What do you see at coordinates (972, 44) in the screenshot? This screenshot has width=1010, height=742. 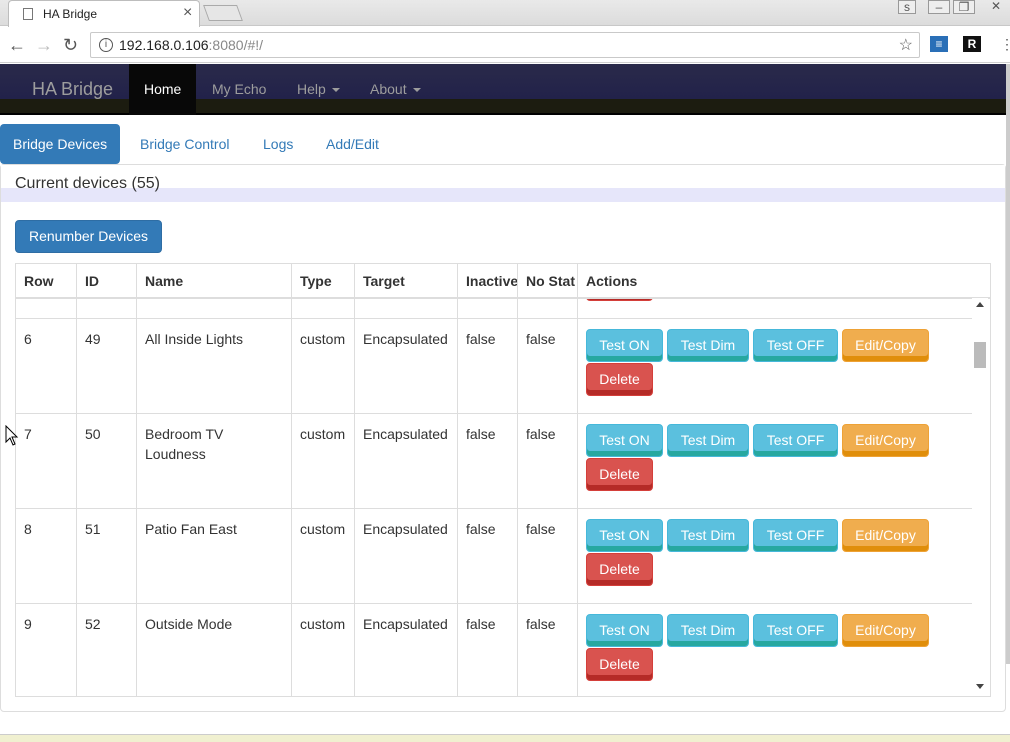 I see `extension-r-icon: R` at bounding box center [972, 44].